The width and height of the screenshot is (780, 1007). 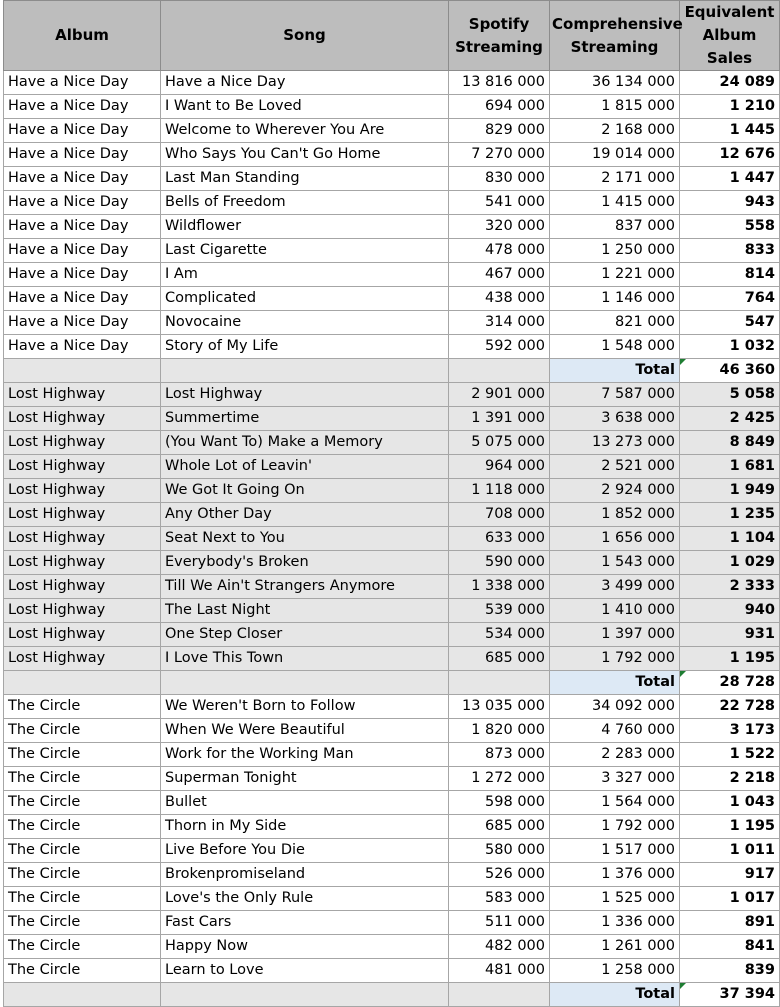 What do you see at coordinates (304, 514) in the screenshot?
I see `song-cell: Any Other Day` at bounding box center [304, 514].